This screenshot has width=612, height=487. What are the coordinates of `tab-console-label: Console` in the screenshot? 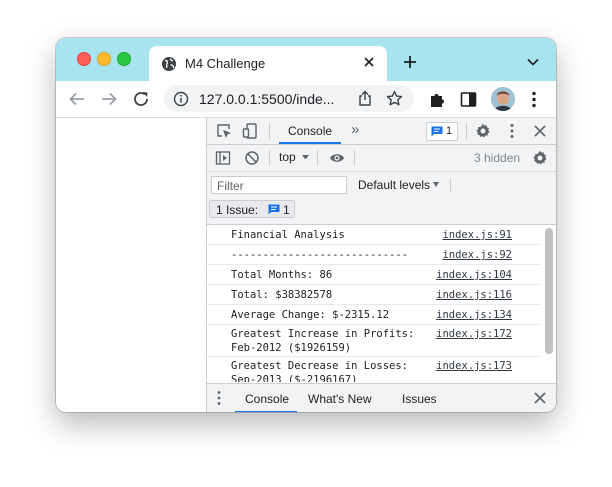 It's located at (310, 131).